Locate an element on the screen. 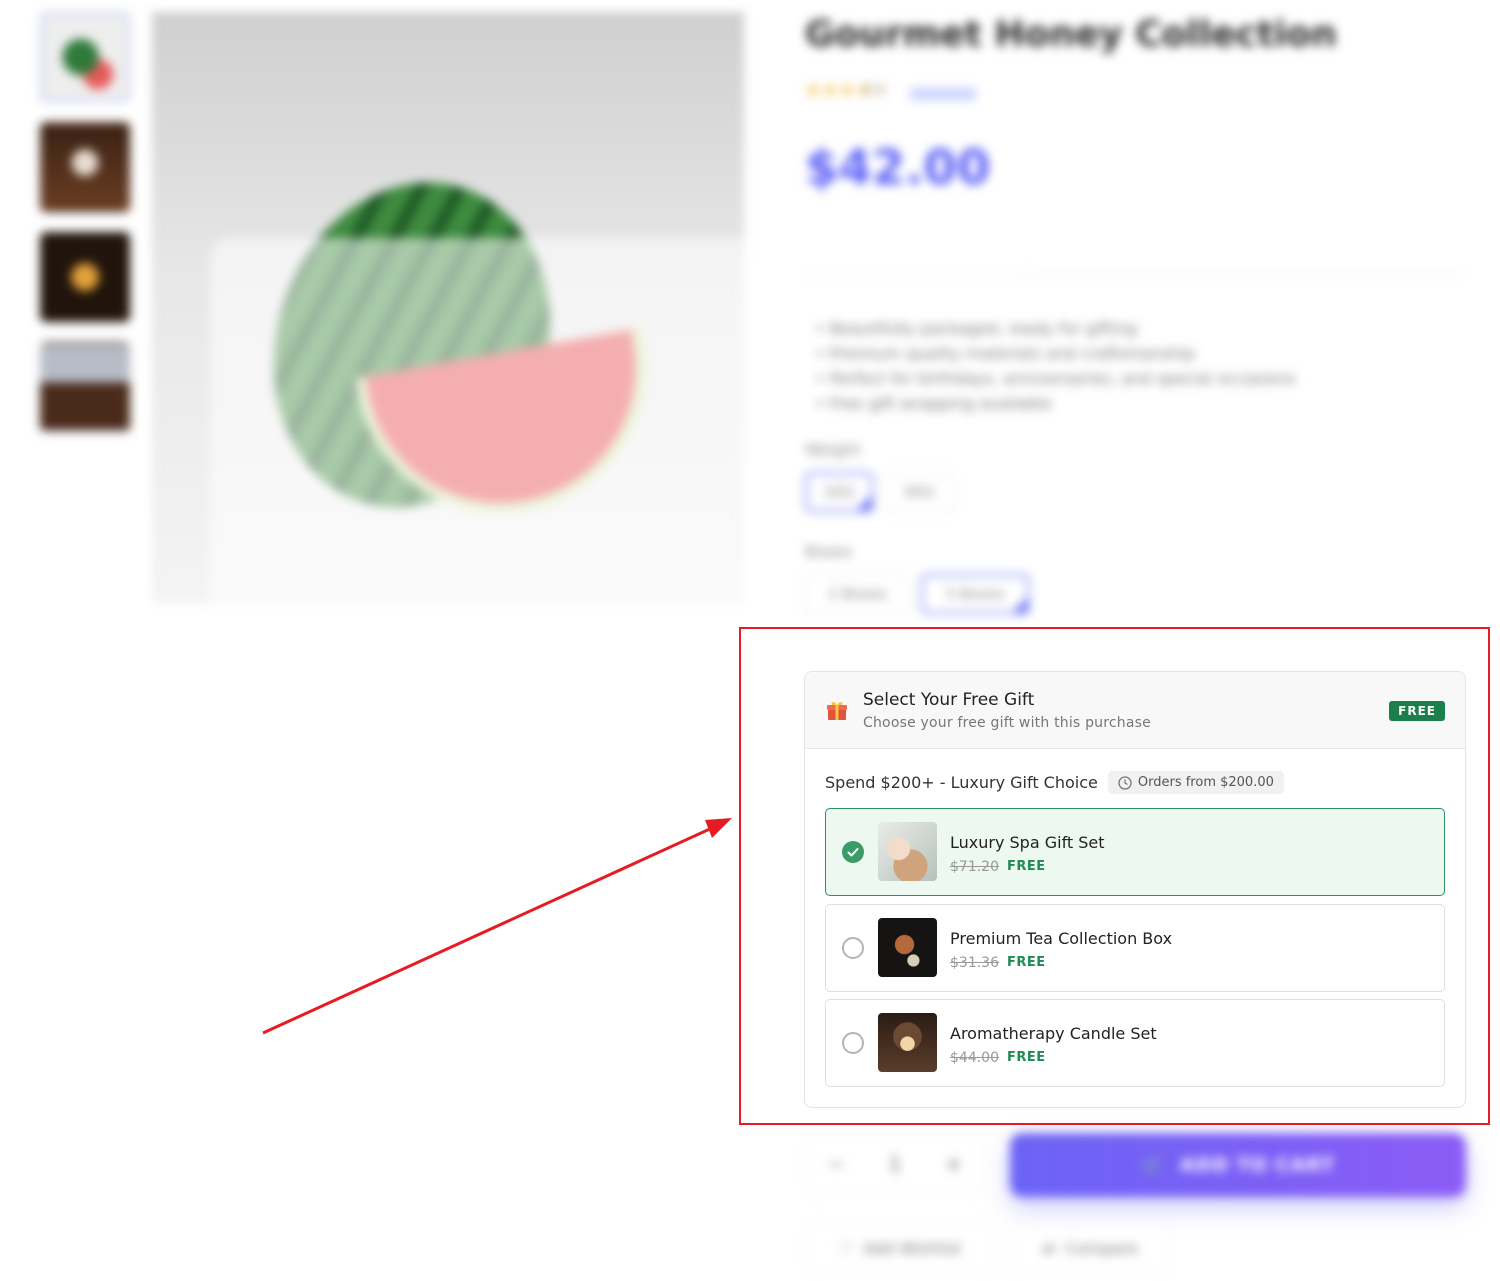 This screenshot has height=1281, width=1500. clock-icon is located at coordinates (1125, 782).